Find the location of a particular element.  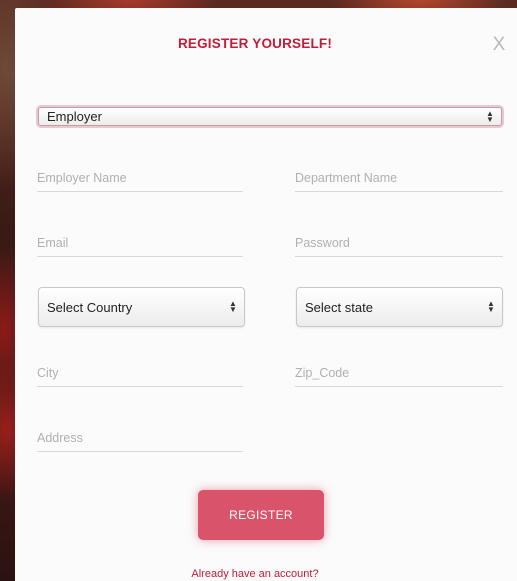

register-button: REGISTER is located at coordinates (261, 515).